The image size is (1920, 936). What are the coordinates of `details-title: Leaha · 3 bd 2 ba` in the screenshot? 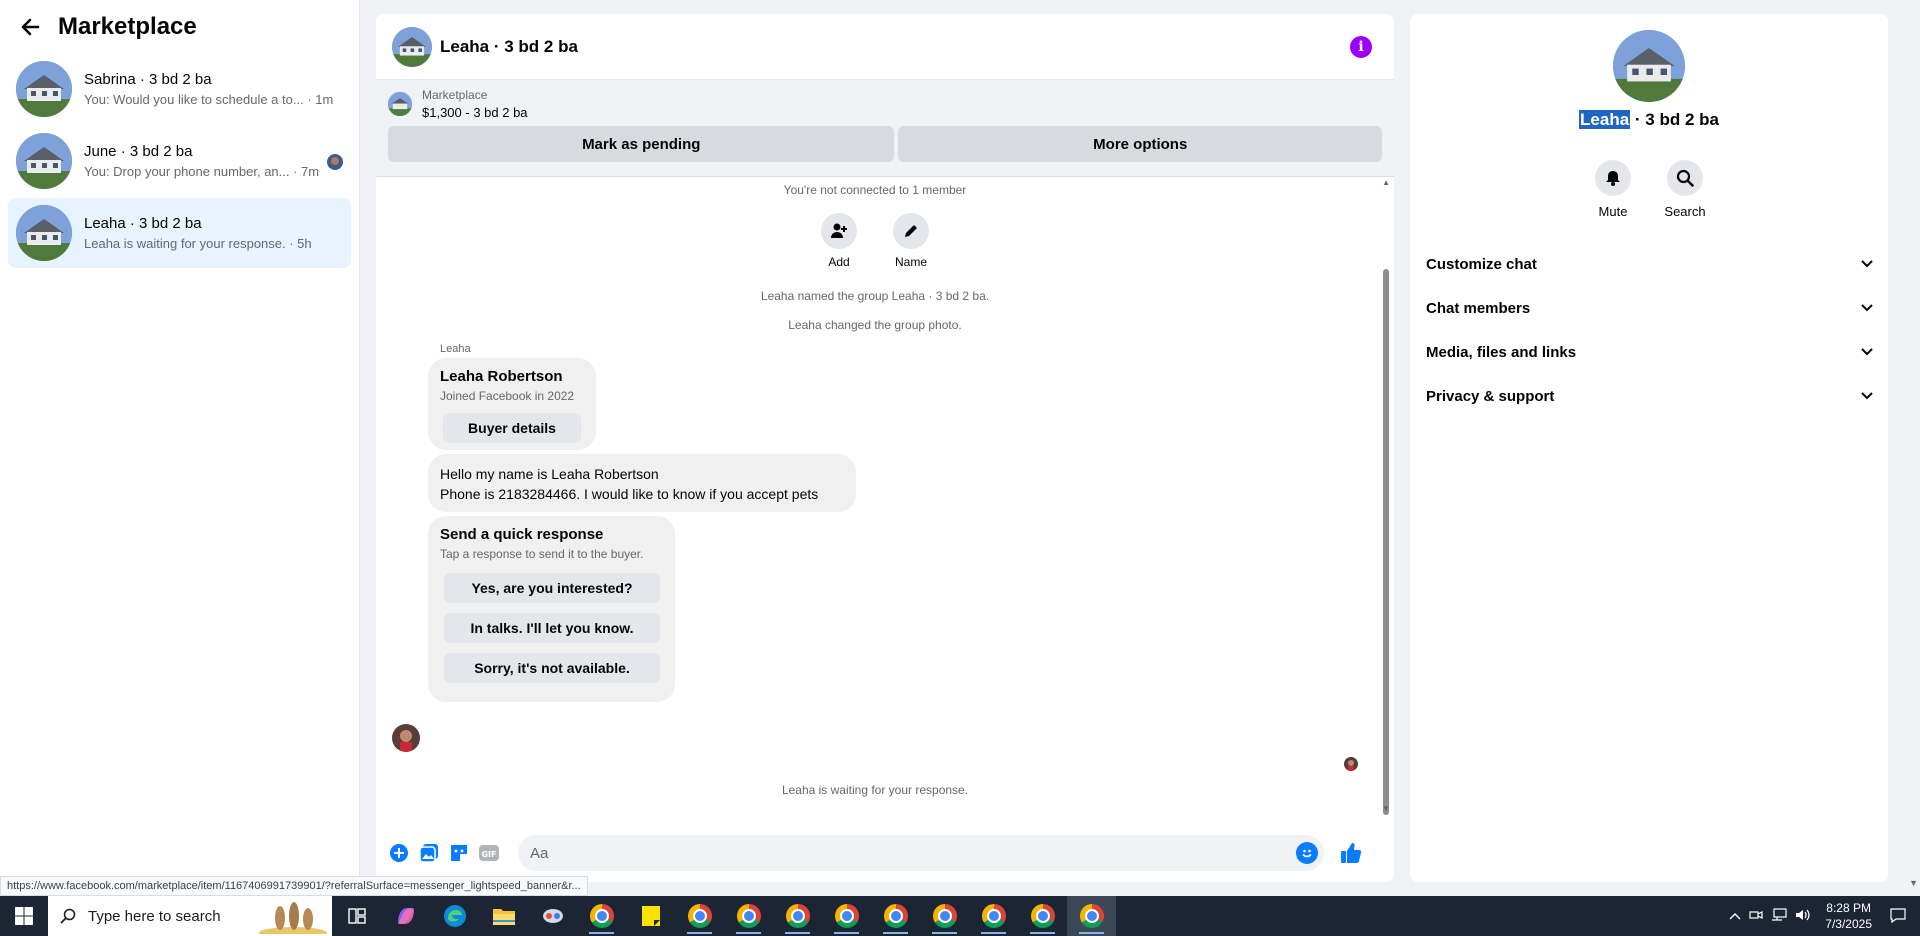 It's located at (1649, 119).